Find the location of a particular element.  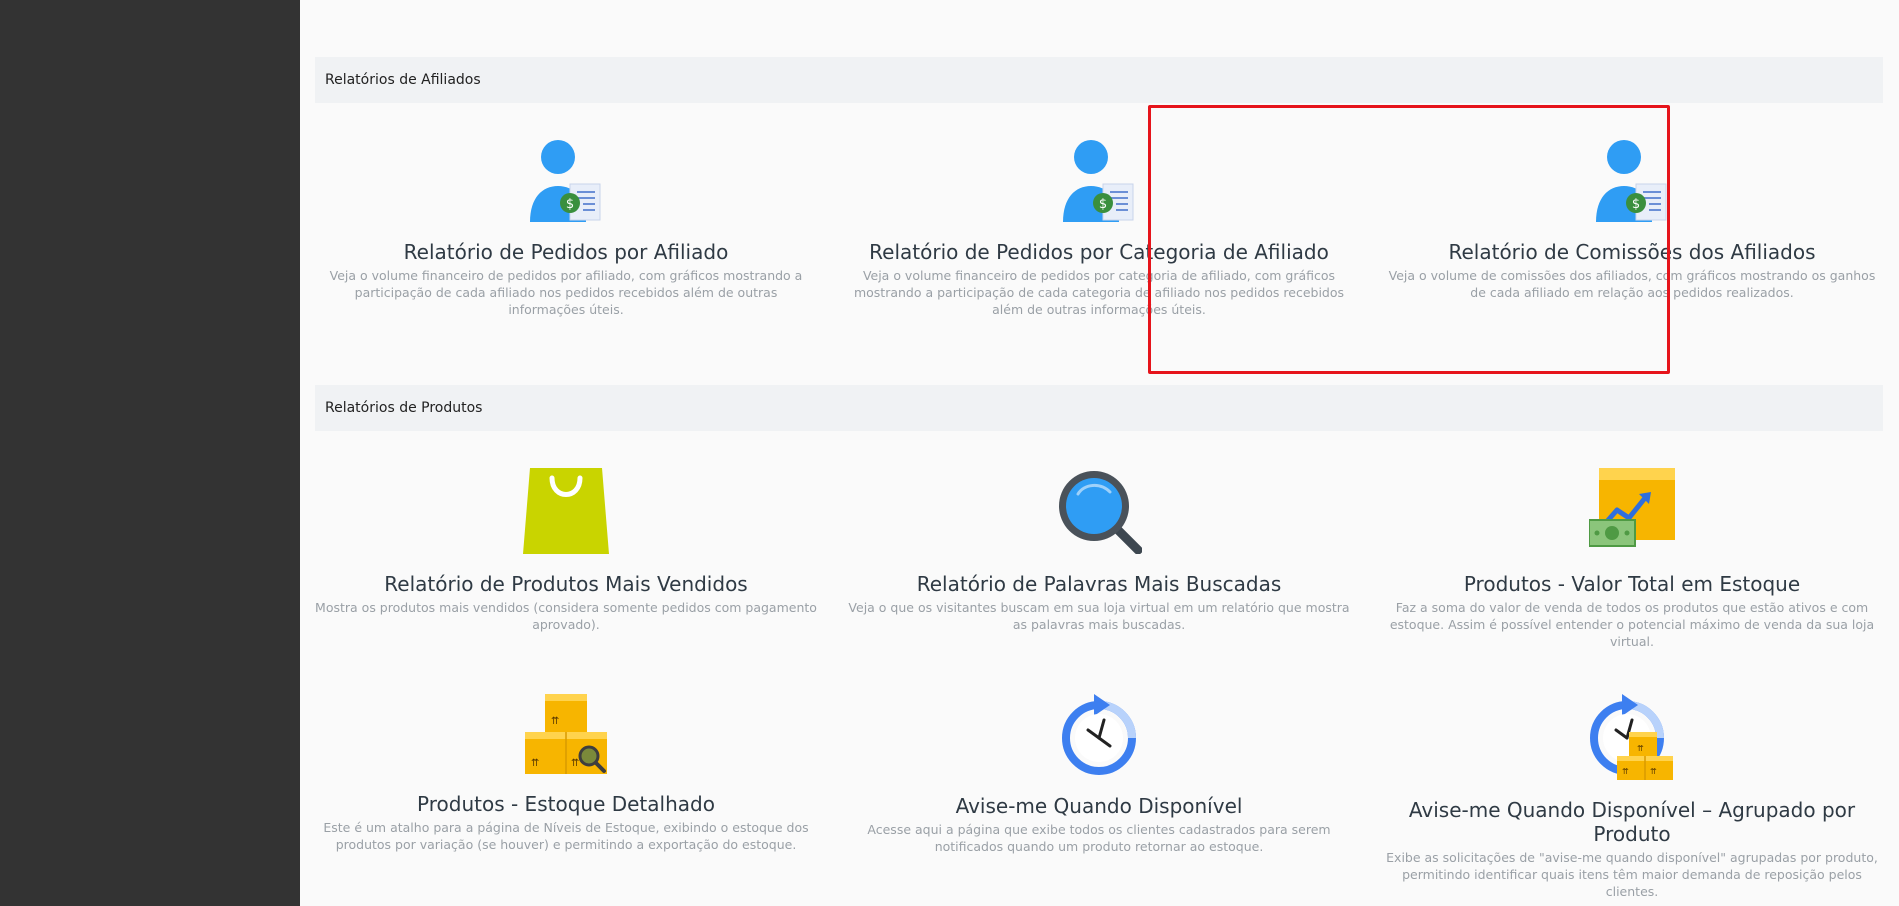

section-header-affiliates: Relatórios de Afiliados is located at coordinates (1099, 80).